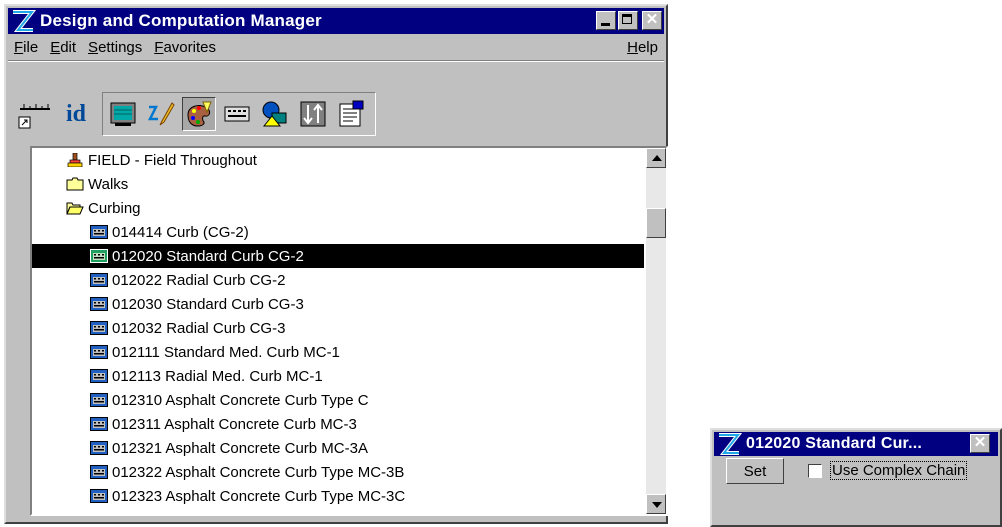 The width and height of the screenshot is (1002, 527). What do you see at coordinates (63, 47) in the screenshot?
I see `menu-edit: Edit` at bounding box center [63, 47].